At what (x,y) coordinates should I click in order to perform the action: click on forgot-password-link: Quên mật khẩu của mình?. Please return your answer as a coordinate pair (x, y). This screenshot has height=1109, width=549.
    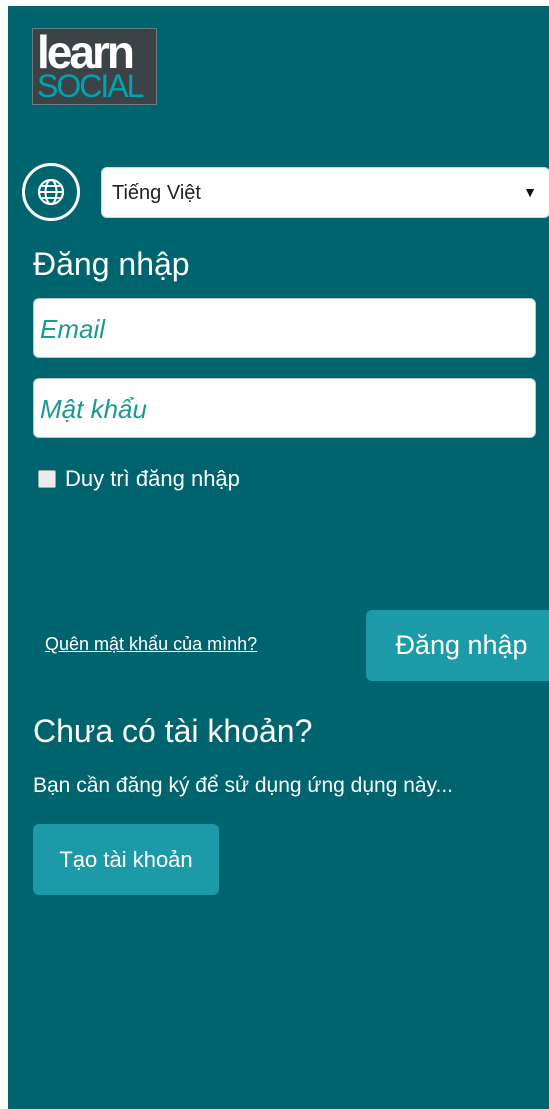
    Looking at the image, I should click on (151, 644).